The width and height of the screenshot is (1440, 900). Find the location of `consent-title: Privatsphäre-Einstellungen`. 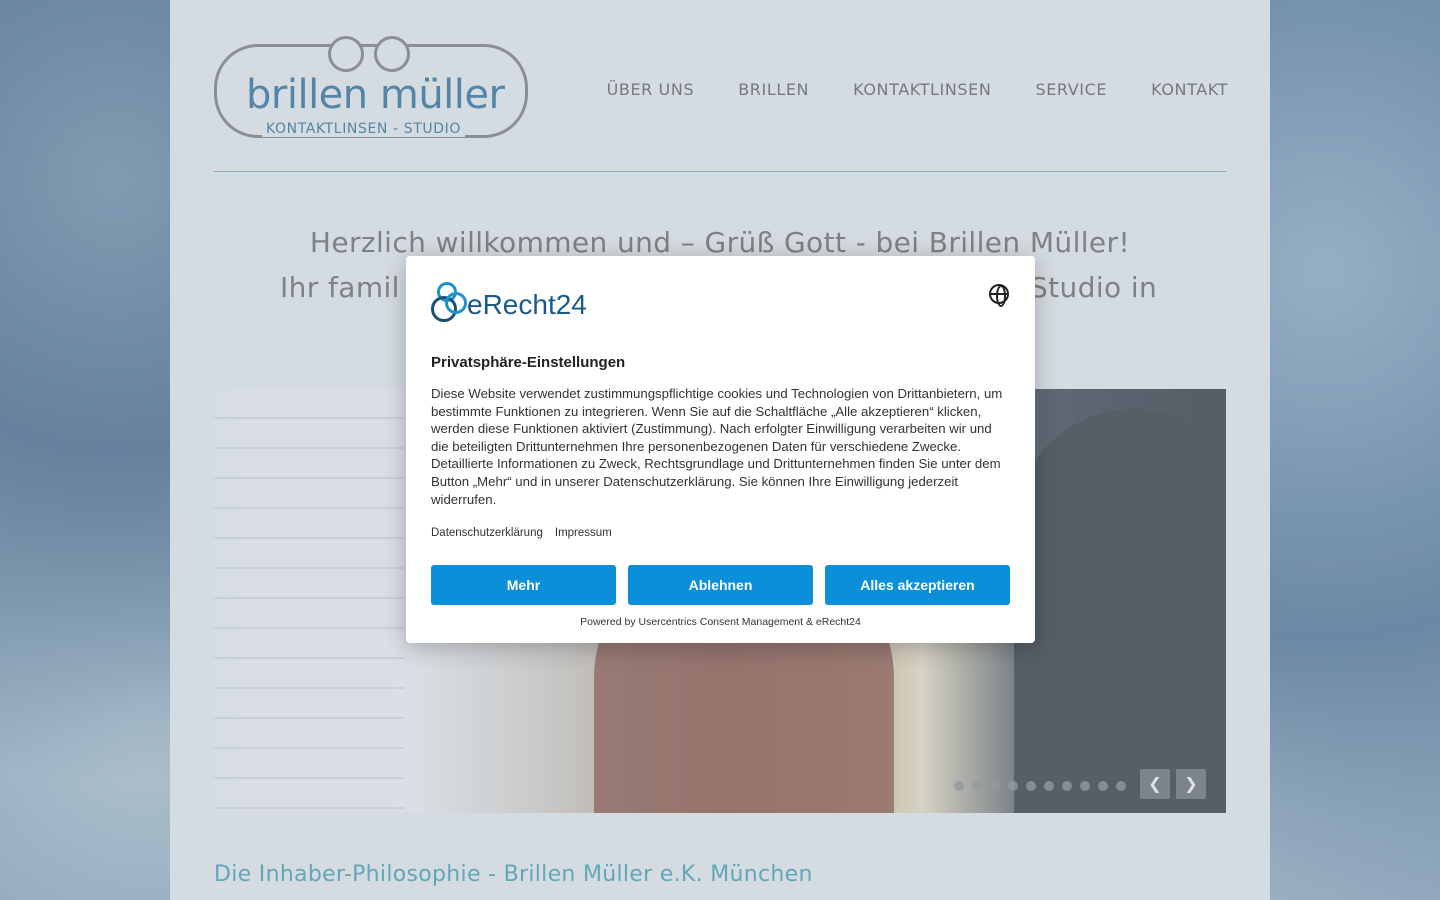

consent-title: Privatsphäre-Einstellungen is located at coordinates (528, 362).